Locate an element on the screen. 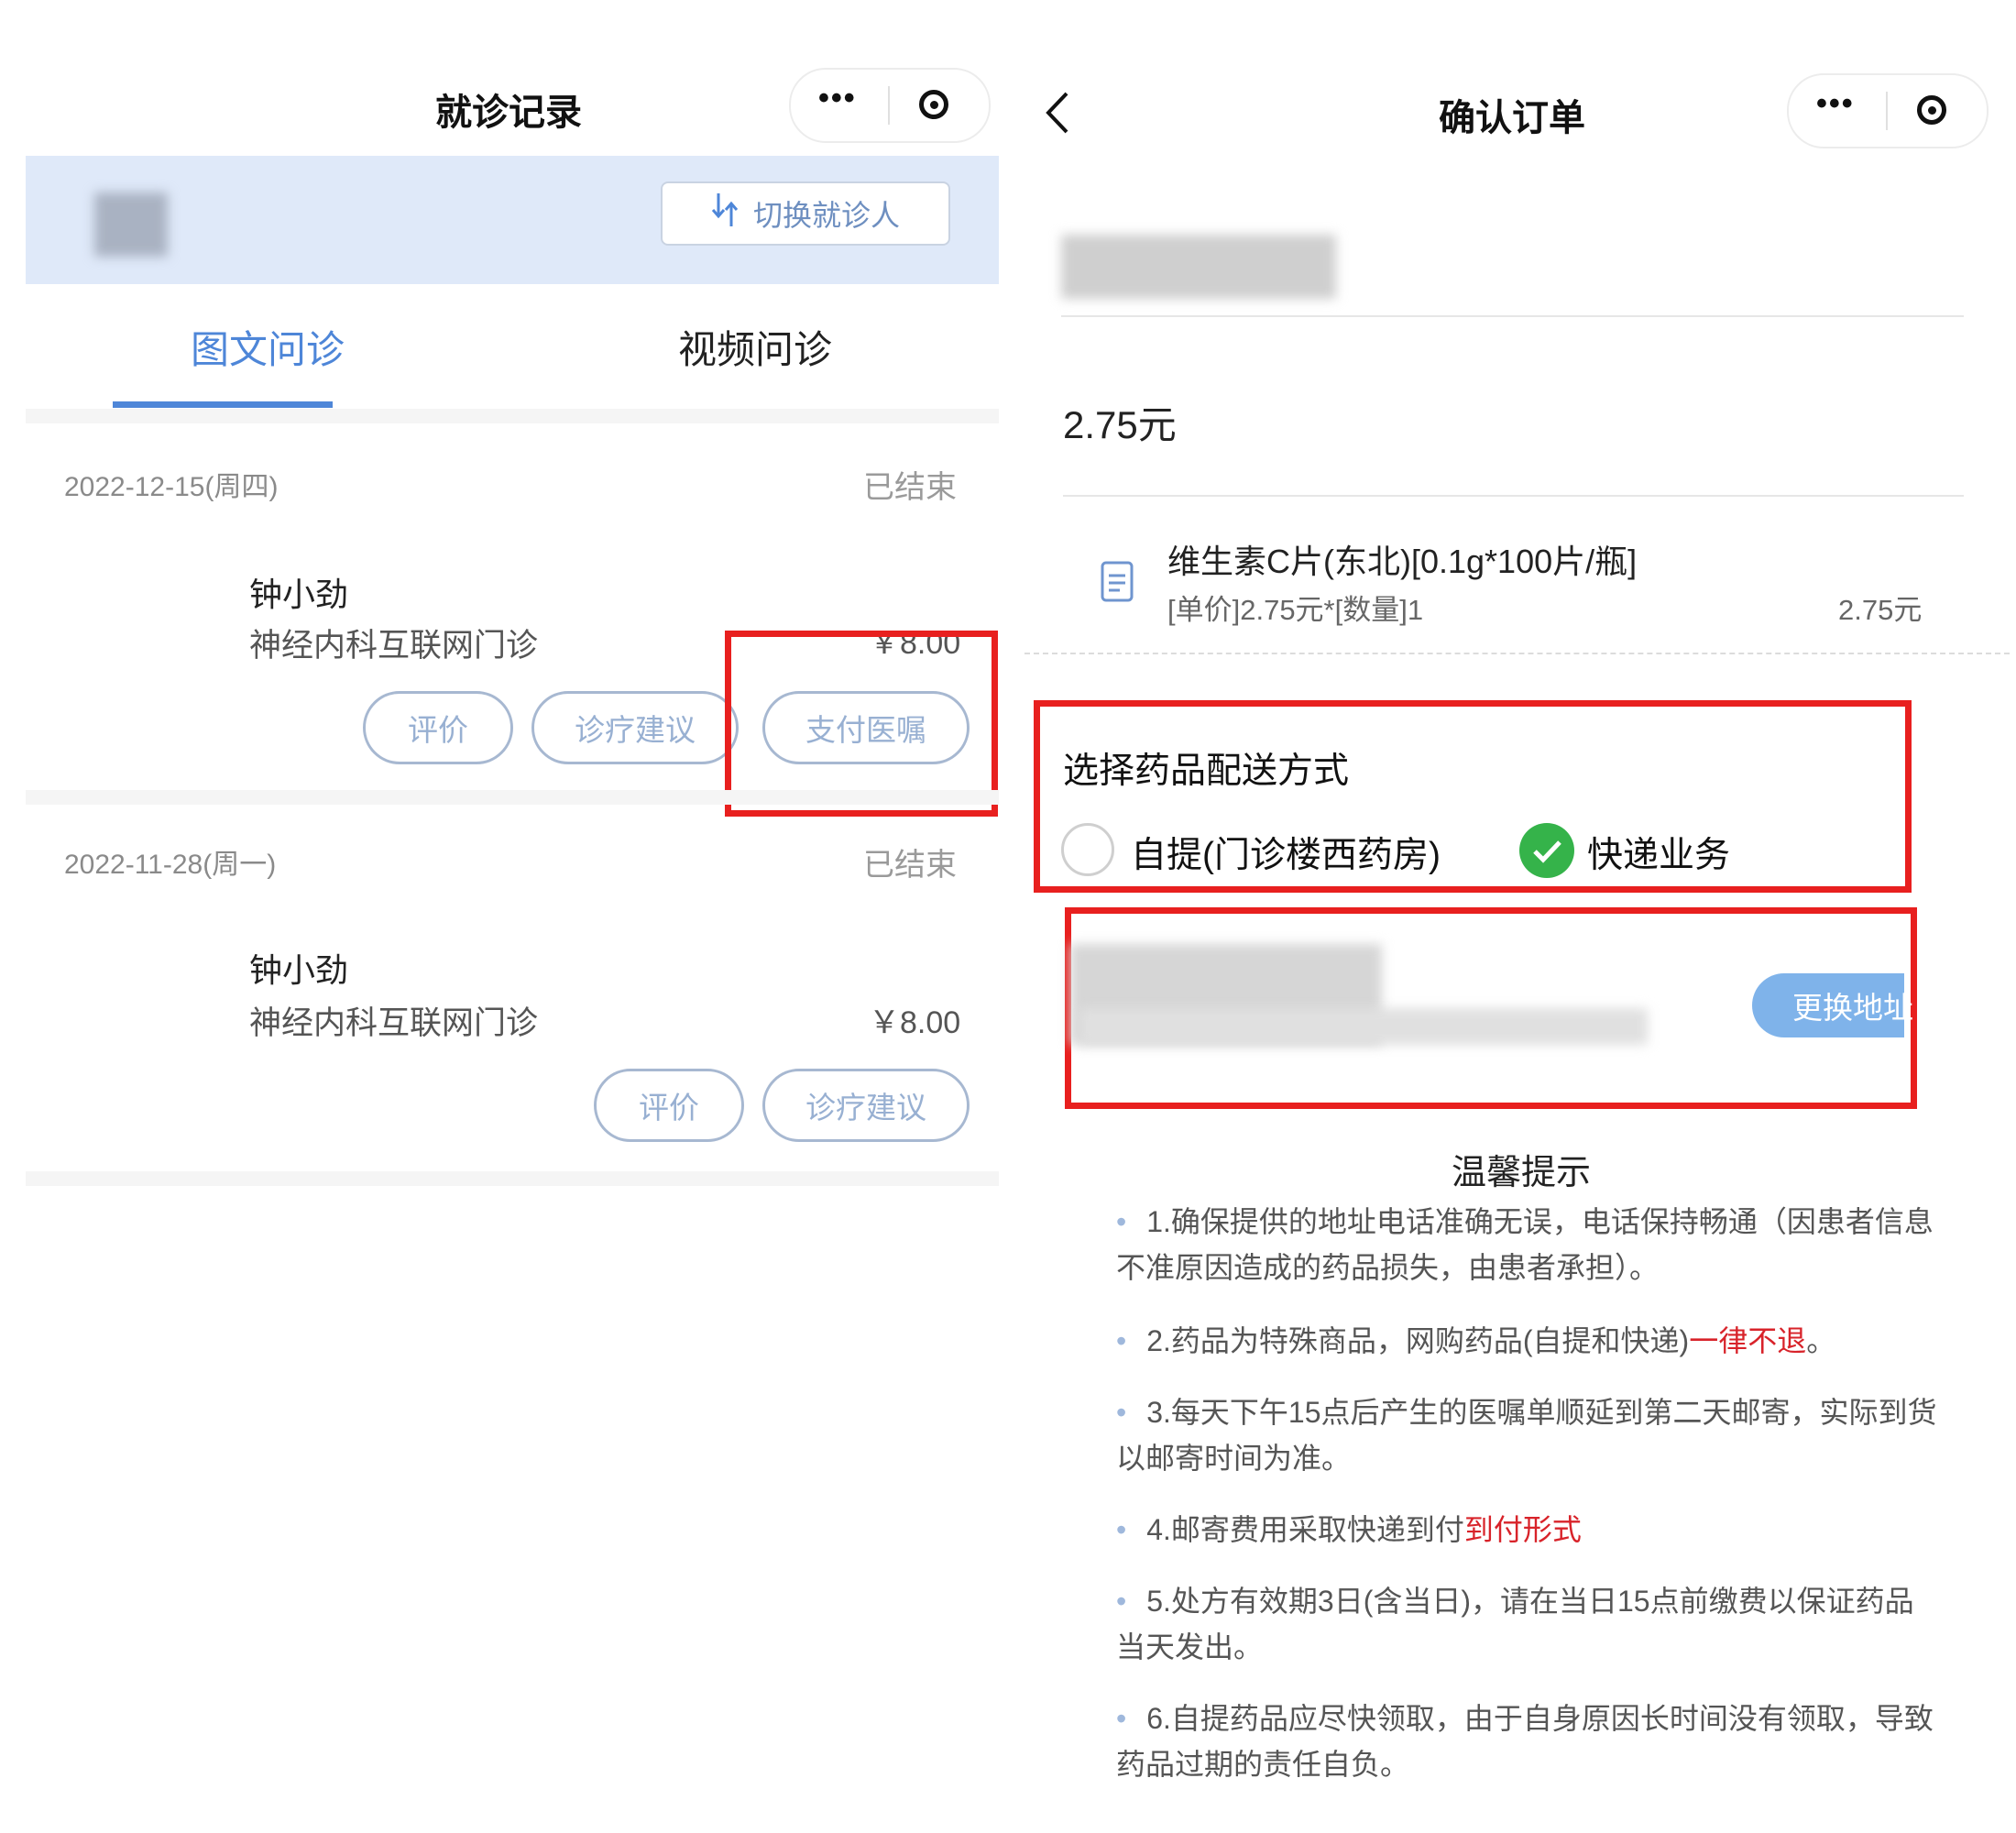  radio-unchecked-icon is located at coordinates (1087, 849).